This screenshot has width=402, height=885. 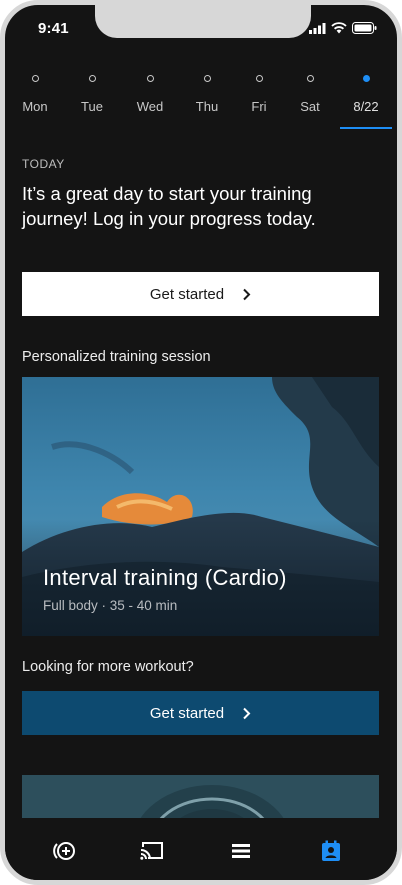 What do you see at coordinates (150, 94) in the screenshot?
I see `day-wed: Wed` at bounding box center [150, 94].